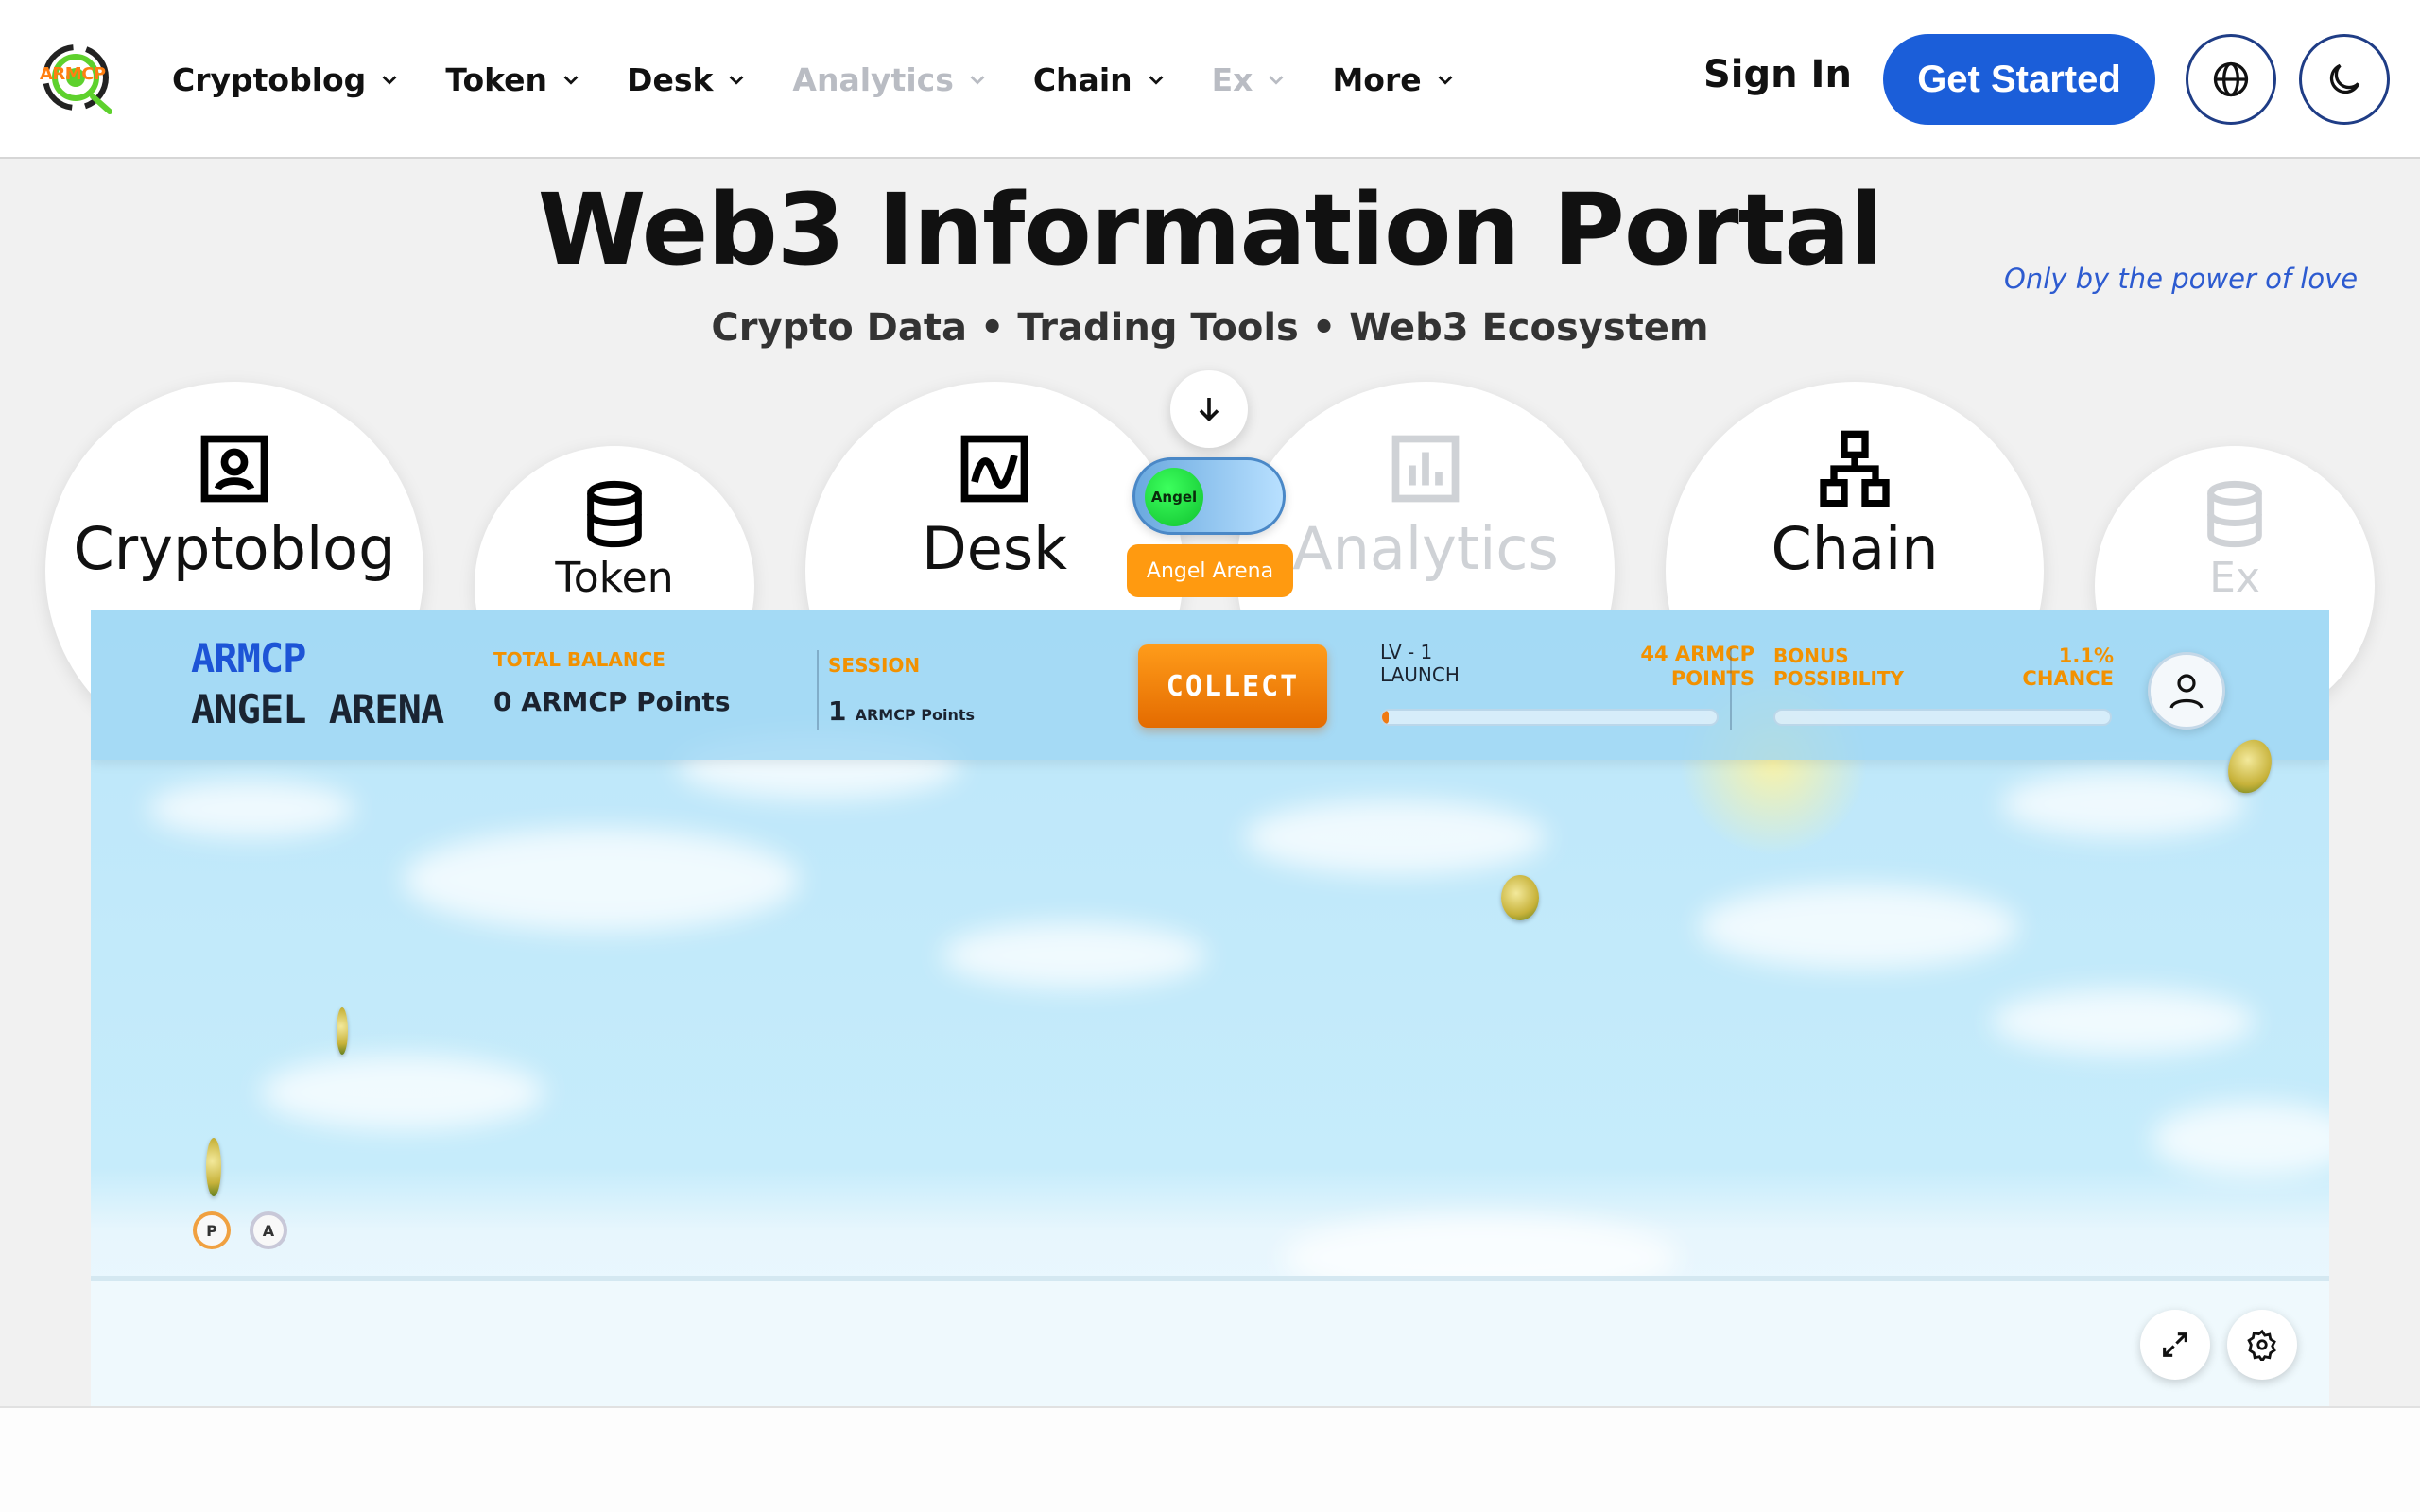  Describe the element at coordinates (1855, 468) in the screenshot. I see `hierarchy-icon` at that location.